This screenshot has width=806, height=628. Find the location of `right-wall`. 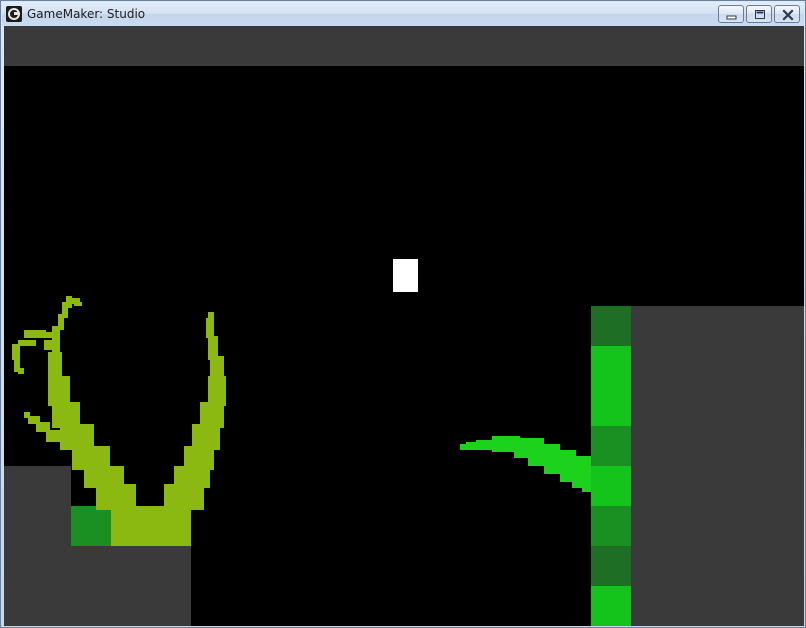

right-wall is located at coordinates (717, 466).